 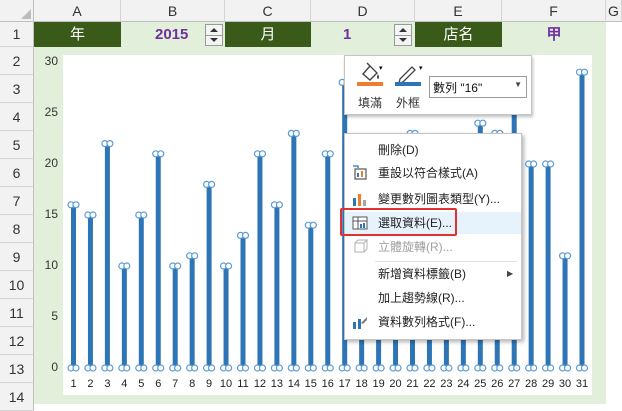 What do you see at coordinates (158, 384) in the screenshot?
I see `x-tick-label: 6` at bounding box center [158, 384].